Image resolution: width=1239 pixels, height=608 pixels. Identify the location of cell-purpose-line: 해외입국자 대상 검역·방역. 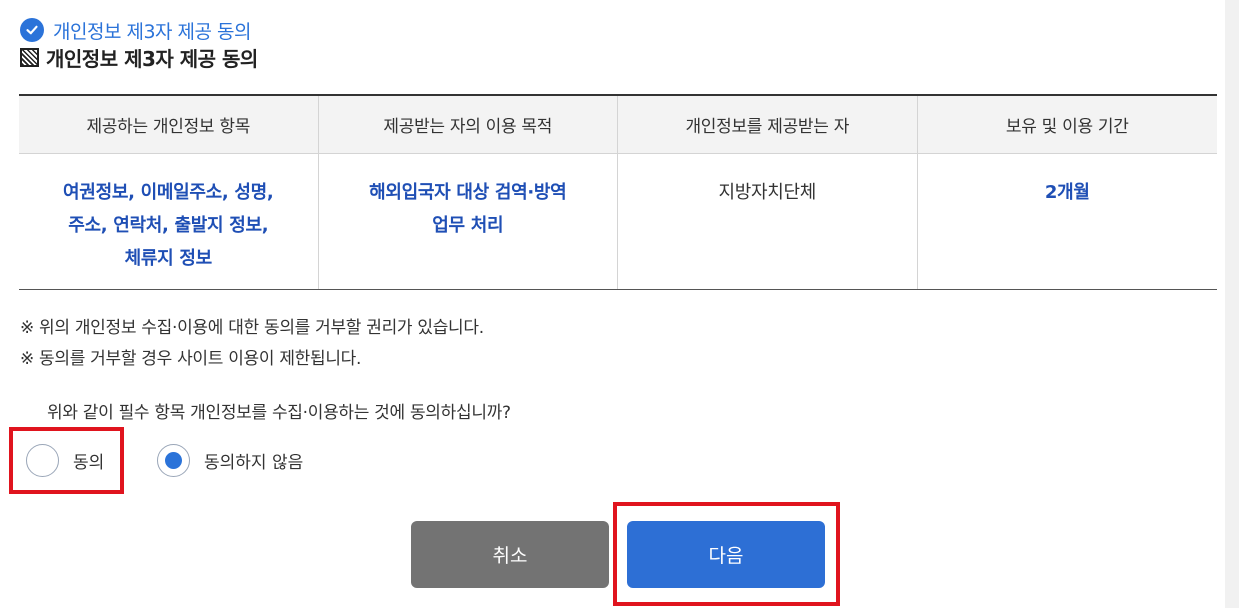
(468, 192).